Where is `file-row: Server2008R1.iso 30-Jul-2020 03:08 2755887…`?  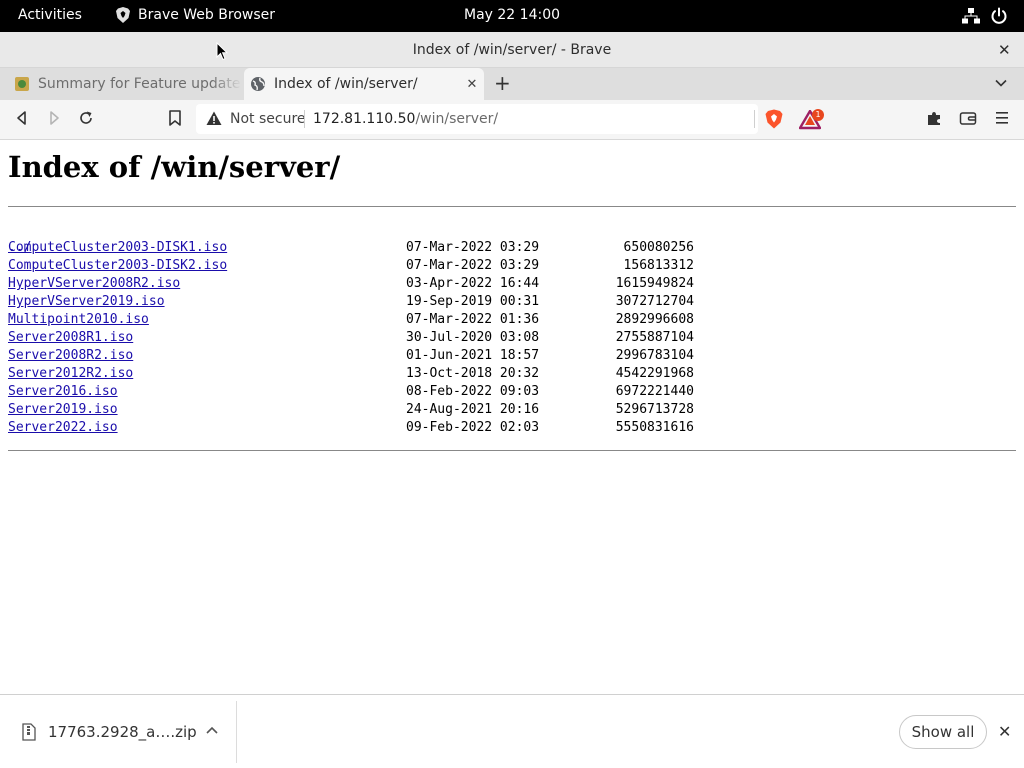 file-row: Server2008R1.iso 30-Jul-2020 03:08 2755887… is located at coordinates (508, 338).